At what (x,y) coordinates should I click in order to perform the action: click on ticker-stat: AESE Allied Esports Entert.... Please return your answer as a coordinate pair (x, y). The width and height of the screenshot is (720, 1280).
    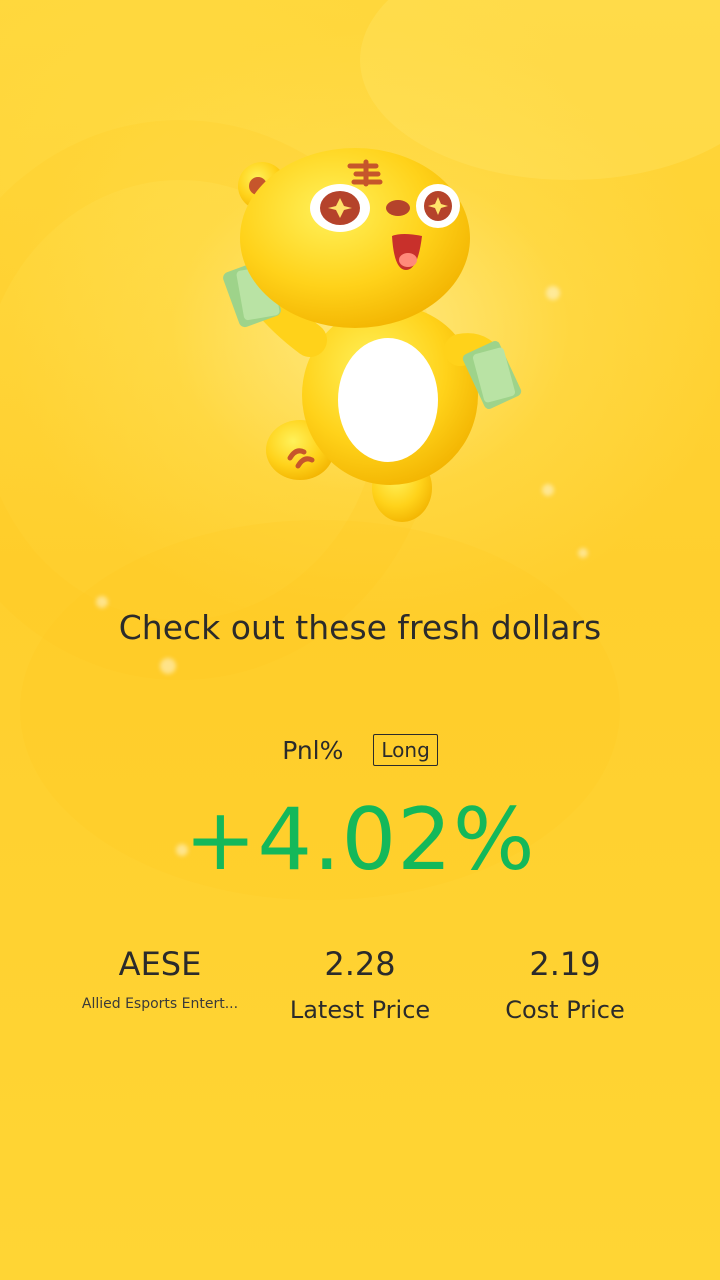
    Looking at the image, I should click on (160, 976).